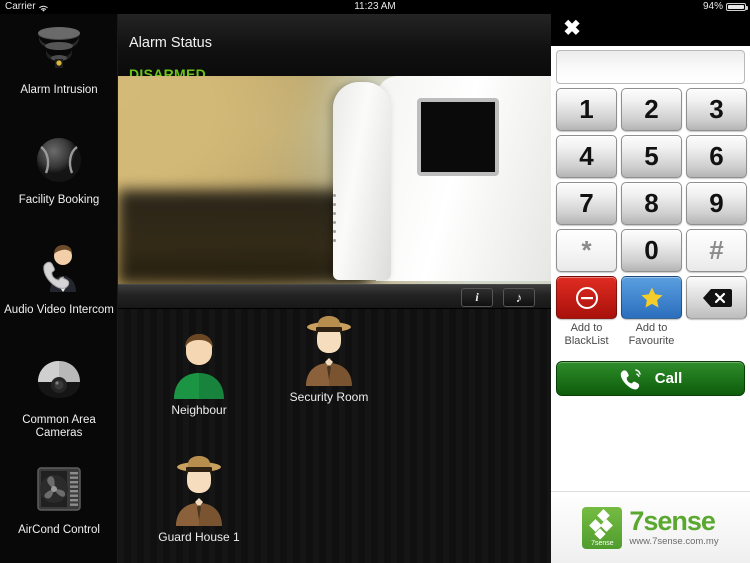 The height and width of the screenshot is (563, 750). I want to click on sidebar-item-label: AirCond Control, so click(59, 530).